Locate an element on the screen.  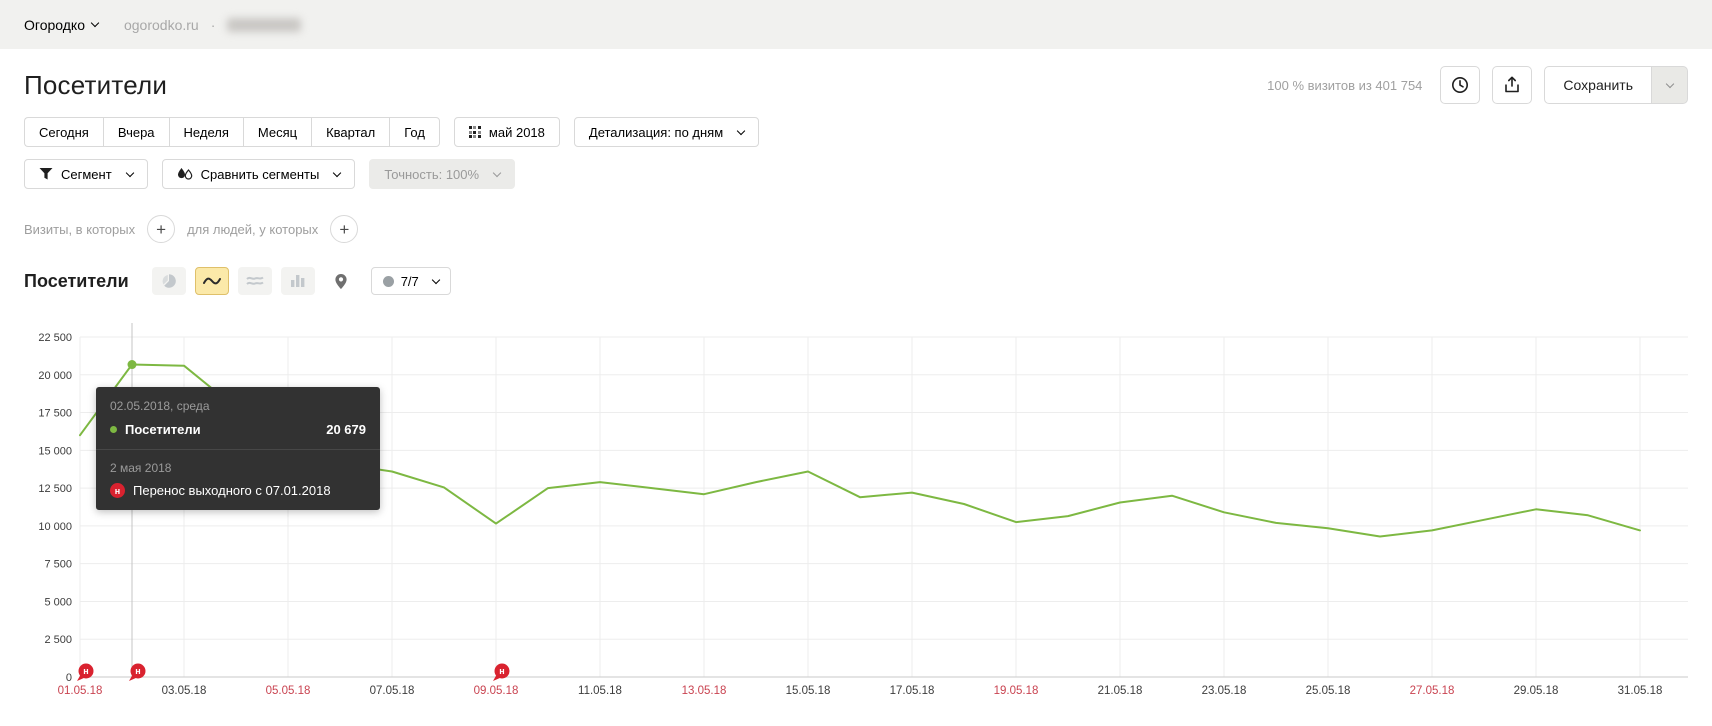
period-tab-group: Сегодня Вчера Неделя Месяц Квартал Год is located at coordinates (232, 132).